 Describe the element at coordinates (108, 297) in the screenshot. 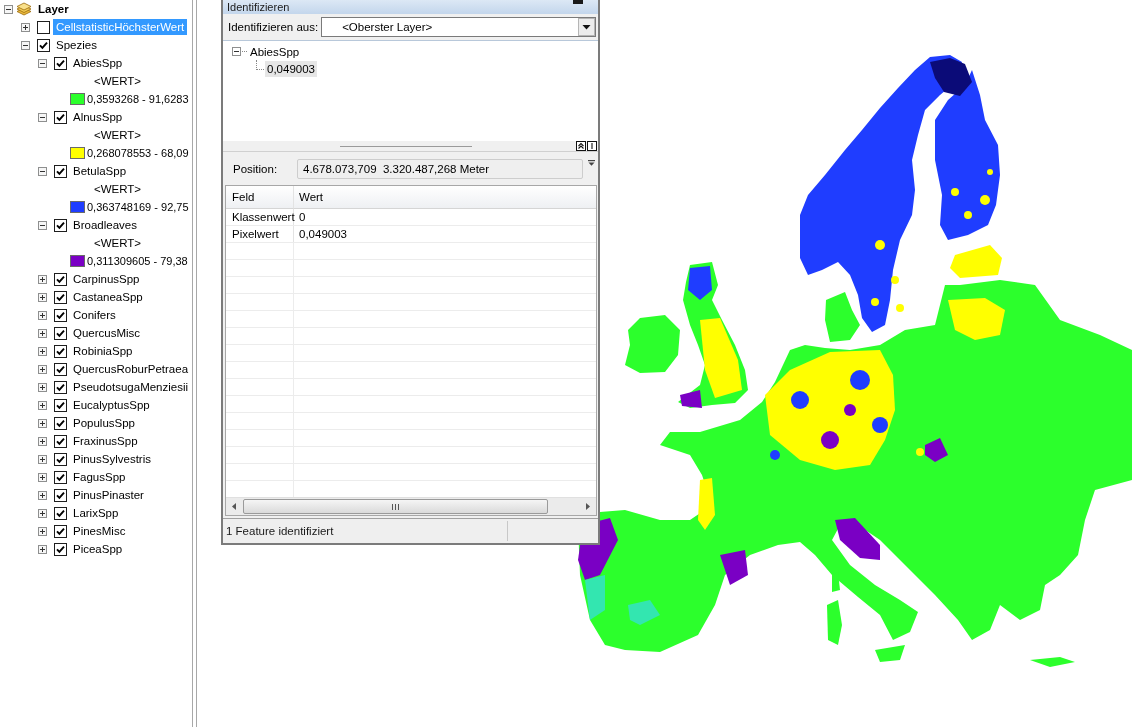

I see `toc-item-label: CastaneaSpp` at that location.